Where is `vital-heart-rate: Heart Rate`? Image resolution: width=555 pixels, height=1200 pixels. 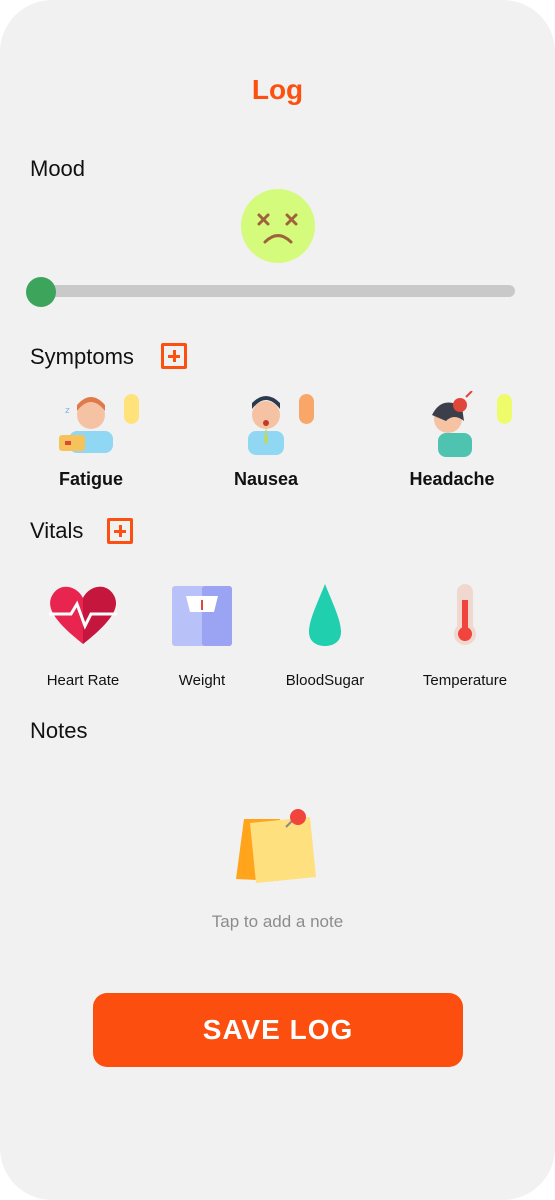 vital-heart-rate: Heart Rate is located at coordinates (83, 634).